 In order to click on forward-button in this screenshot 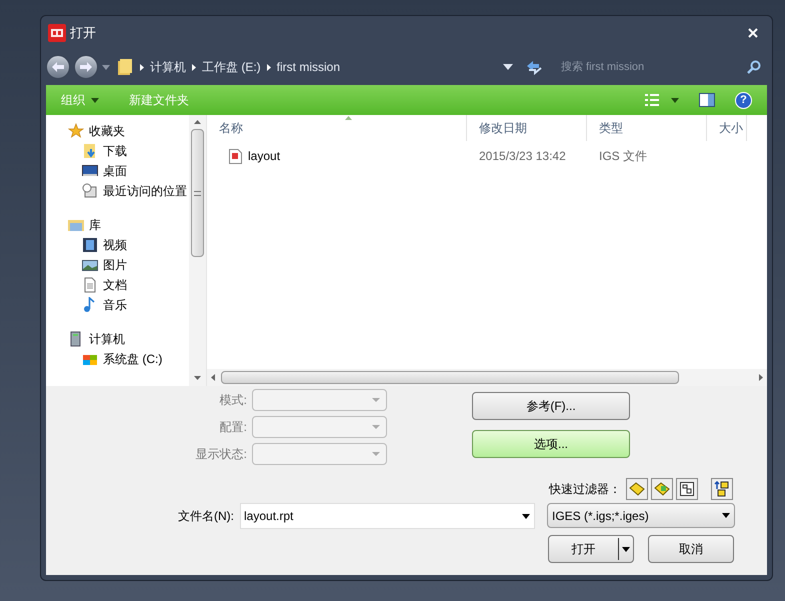, I will do `click(86, 67)`.